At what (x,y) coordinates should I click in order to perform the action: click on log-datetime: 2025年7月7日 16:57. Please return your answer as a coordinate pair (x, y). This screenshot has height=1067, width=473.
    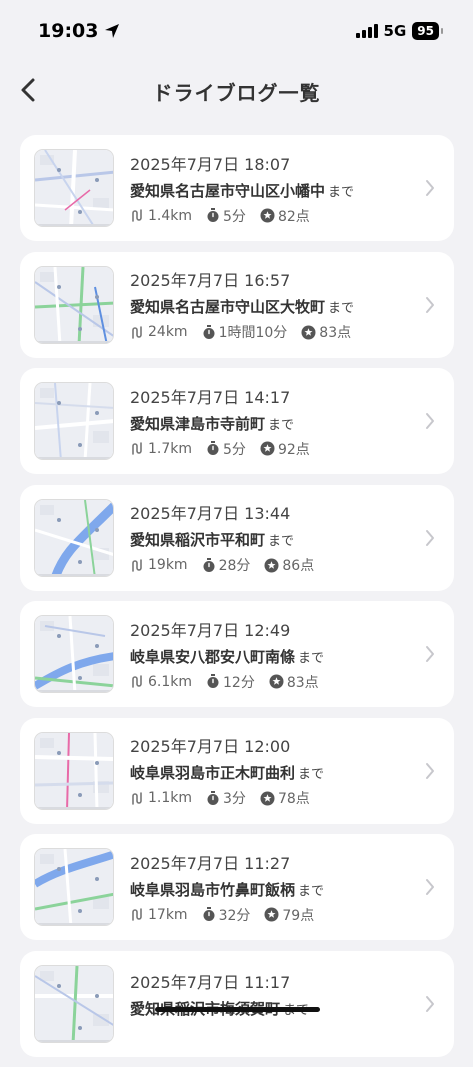
    Looking at the image, I should click on (210, 280).